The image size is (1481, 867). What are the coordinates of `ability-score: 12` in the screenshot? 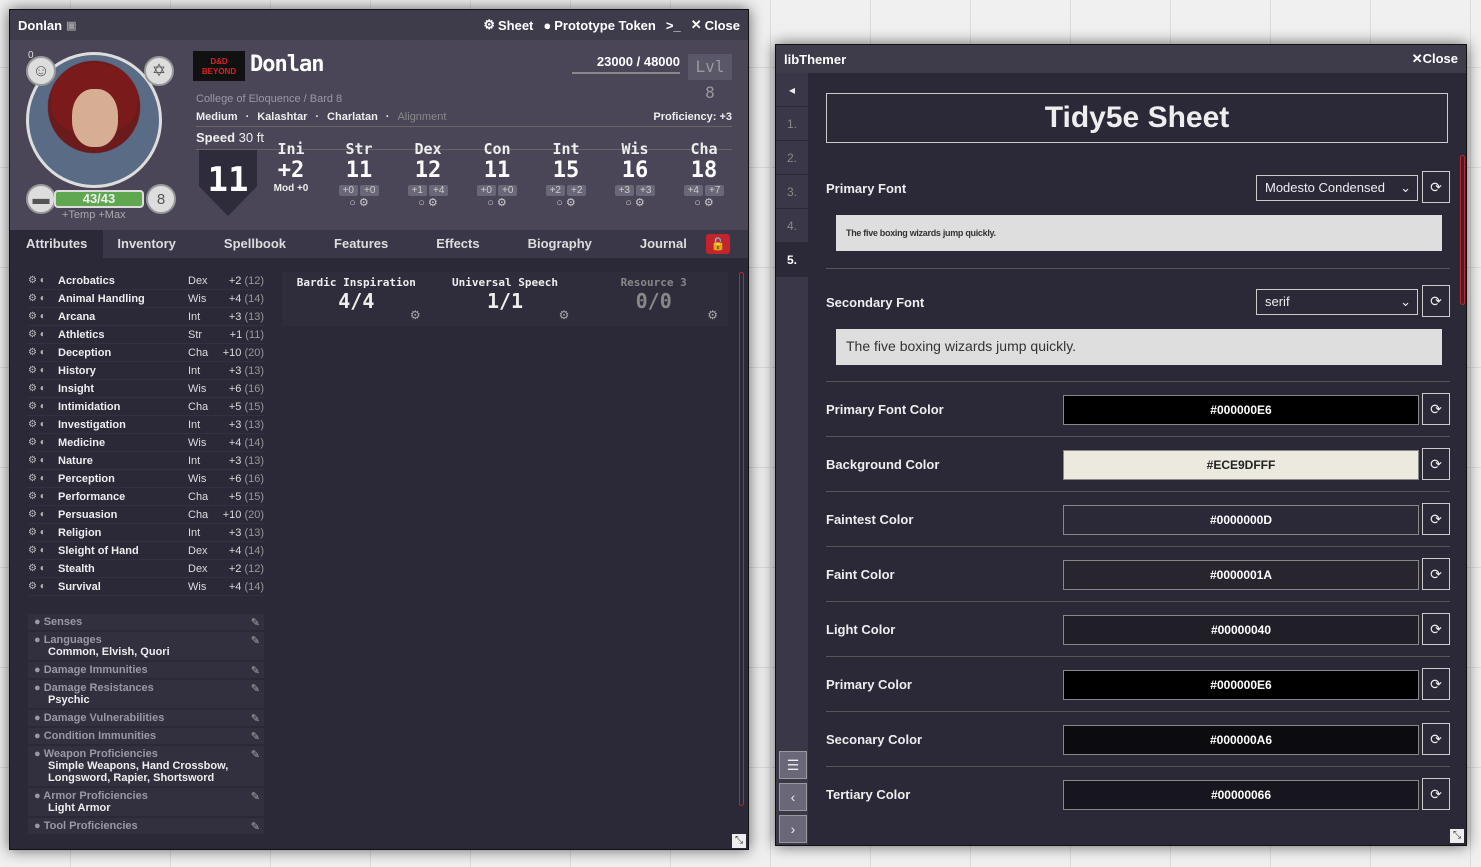 It's located at (428, 170).